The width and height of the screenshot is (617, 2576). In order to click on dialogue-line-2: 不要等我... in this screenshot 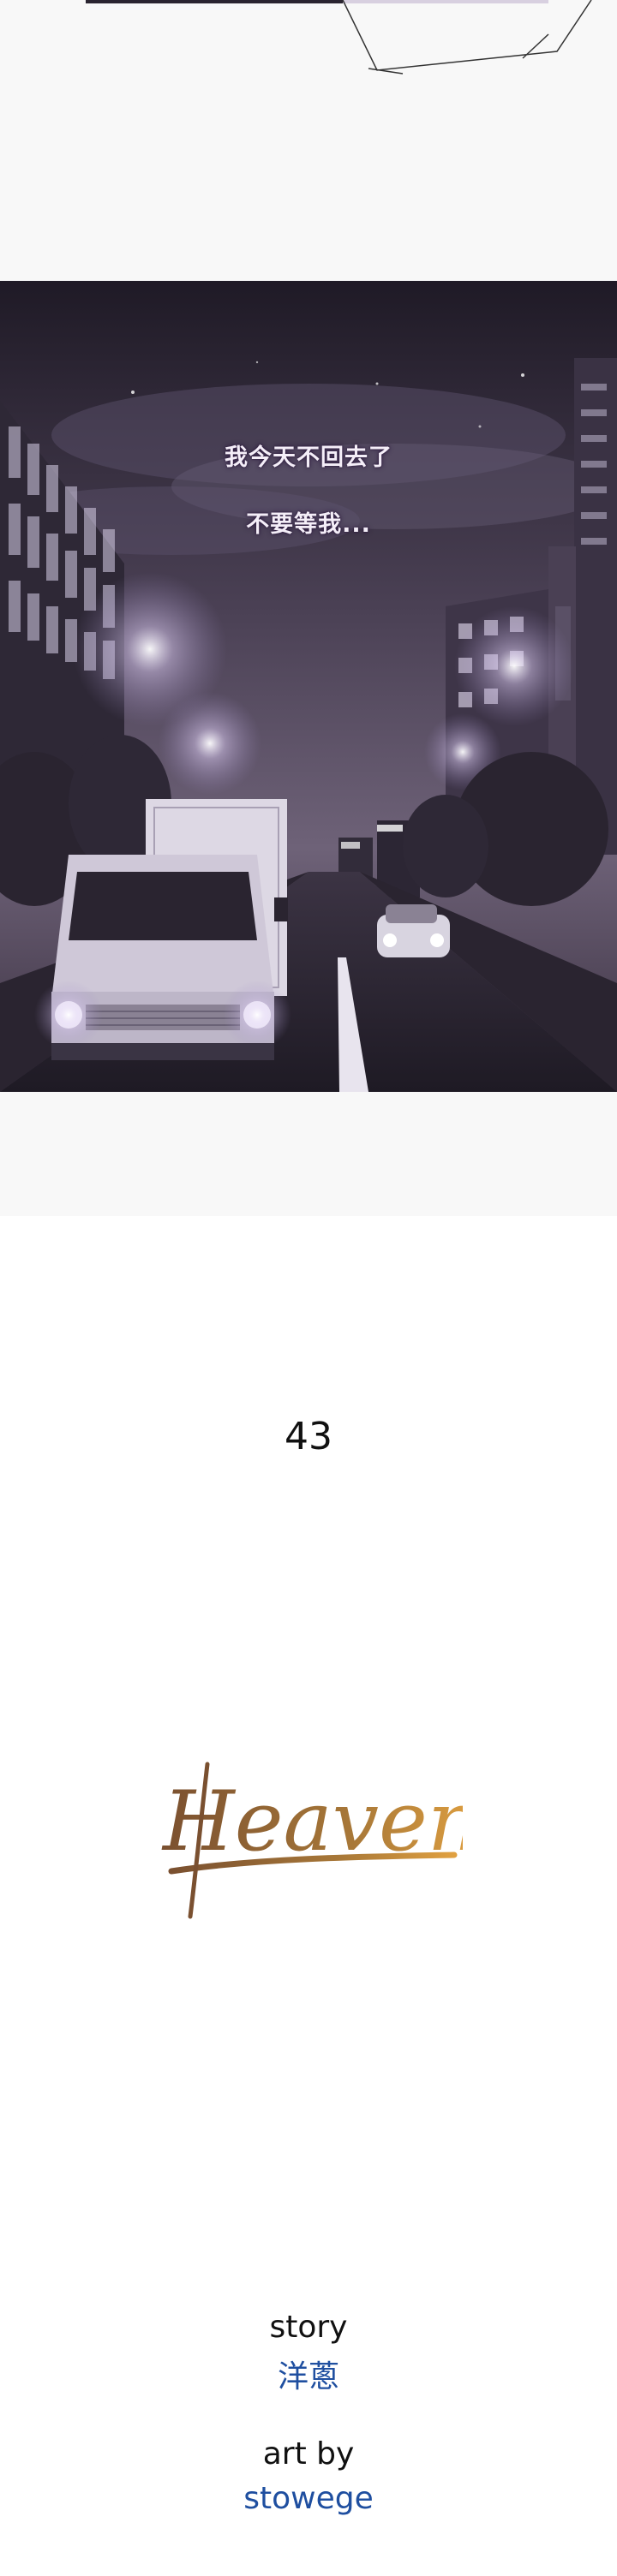, I will do `click(308, 525)`.